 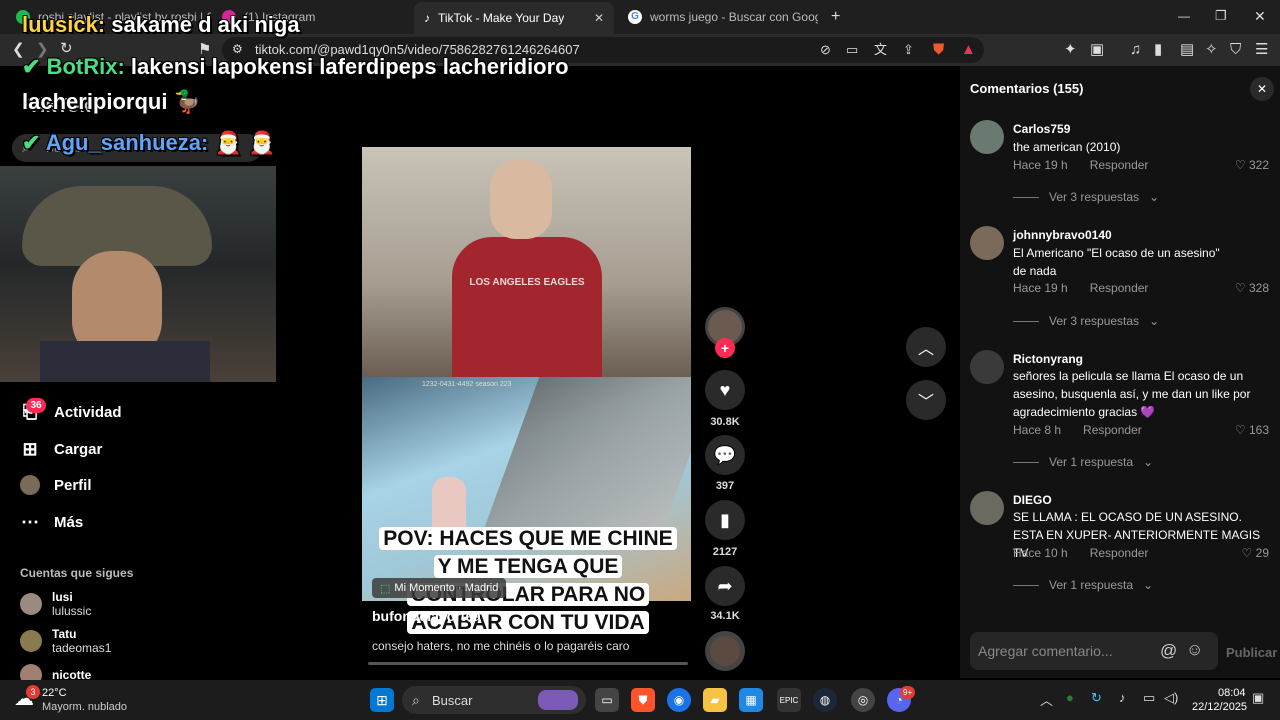 I want to click on tab-google: G worms juego - Buscar con Google, so click(x=718, y=17).